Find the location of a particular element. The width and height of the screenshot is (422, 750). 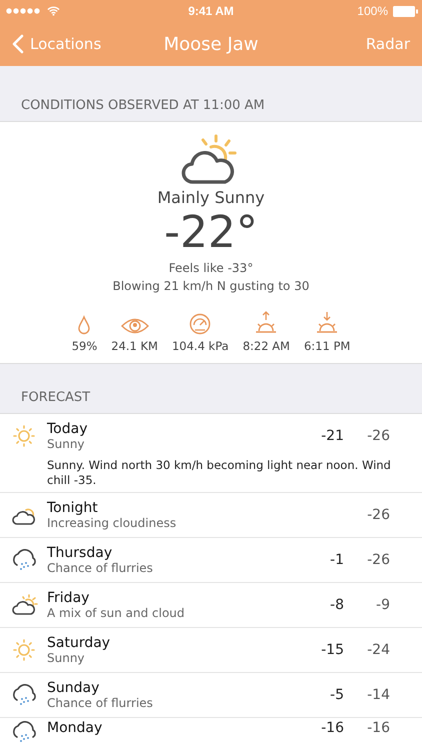

cloud-sun-icon is located at coordinates (25, 605).